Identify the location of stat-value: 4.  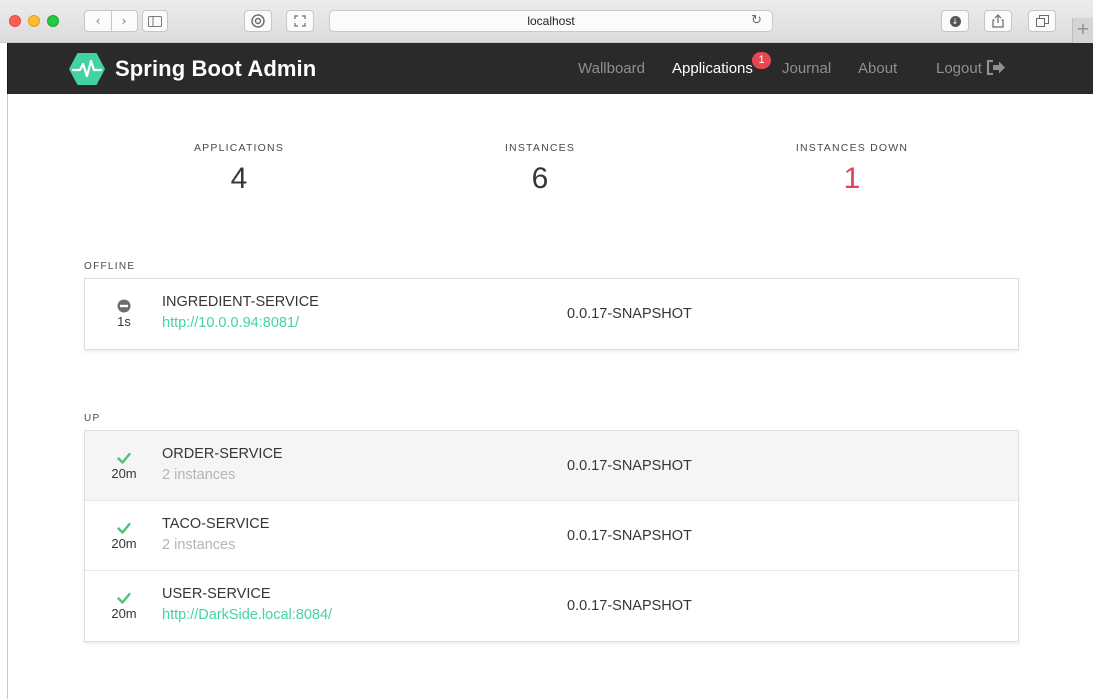
(239, 178).